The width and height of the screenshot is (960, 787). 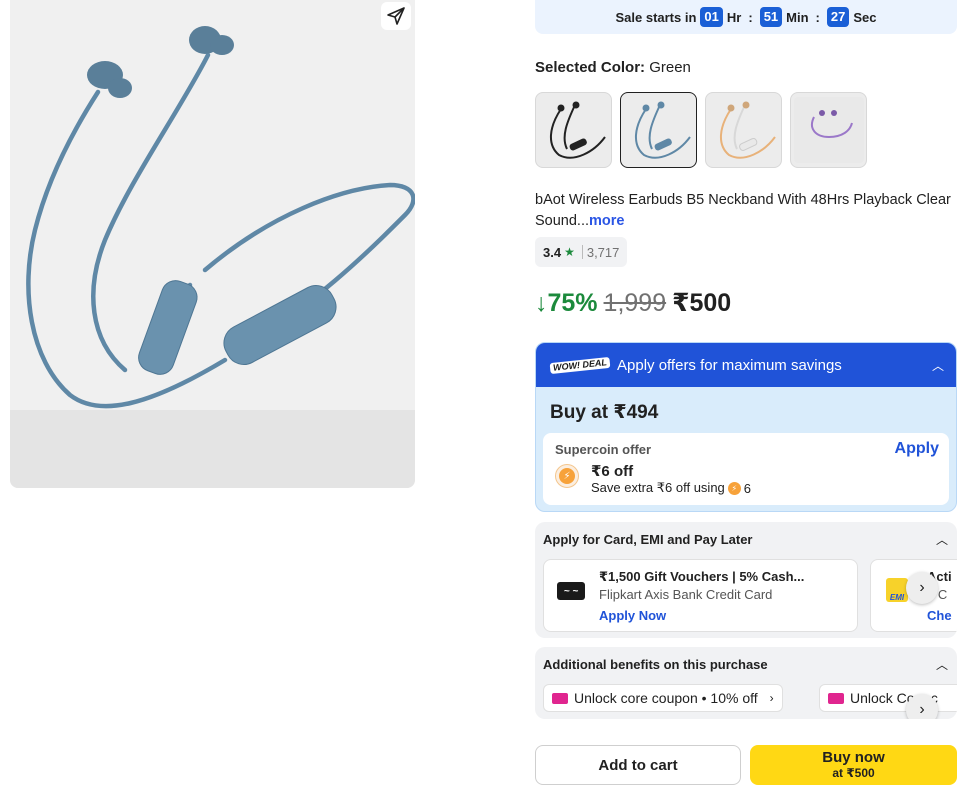 I want to click on hours-unit: Hr, so click(x=734, y=17).